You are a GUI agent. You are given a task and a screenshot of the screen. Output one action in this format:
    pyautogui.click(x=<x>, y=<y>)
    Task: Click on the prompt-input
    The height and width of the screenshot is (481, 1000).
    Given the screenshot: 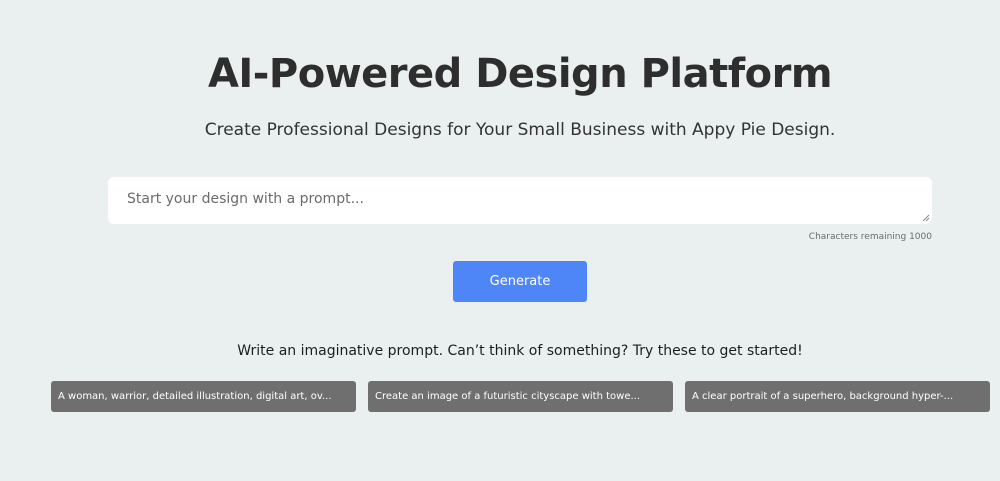 What is the action you would take?
    pyautogui.click(x=520, y=200)
    